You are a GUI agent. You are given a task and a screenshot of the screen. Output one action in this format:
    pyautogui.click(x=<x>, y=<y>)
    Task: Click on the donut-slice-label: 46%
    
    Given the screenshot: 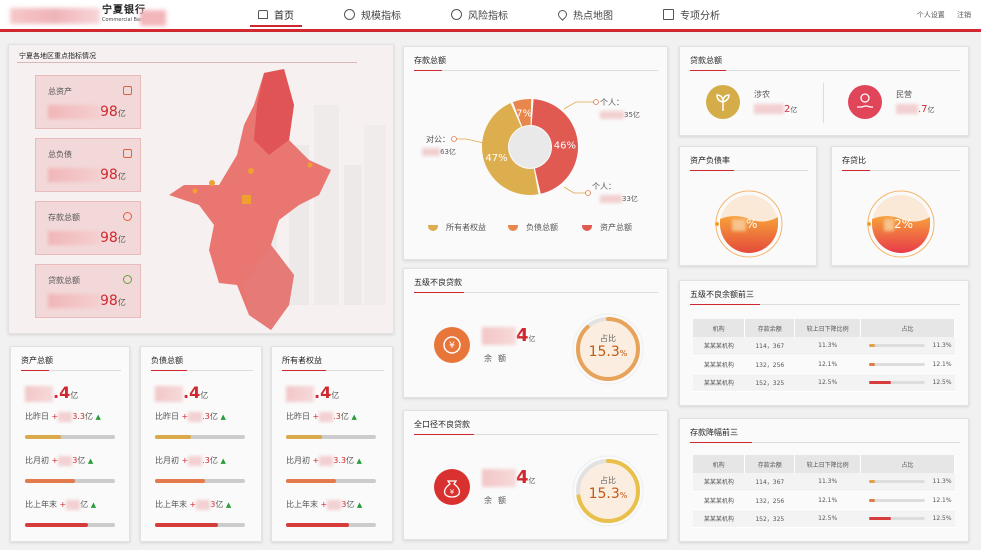 What is the action you would take?
    pyautogui.click(x=565, y=145)
    